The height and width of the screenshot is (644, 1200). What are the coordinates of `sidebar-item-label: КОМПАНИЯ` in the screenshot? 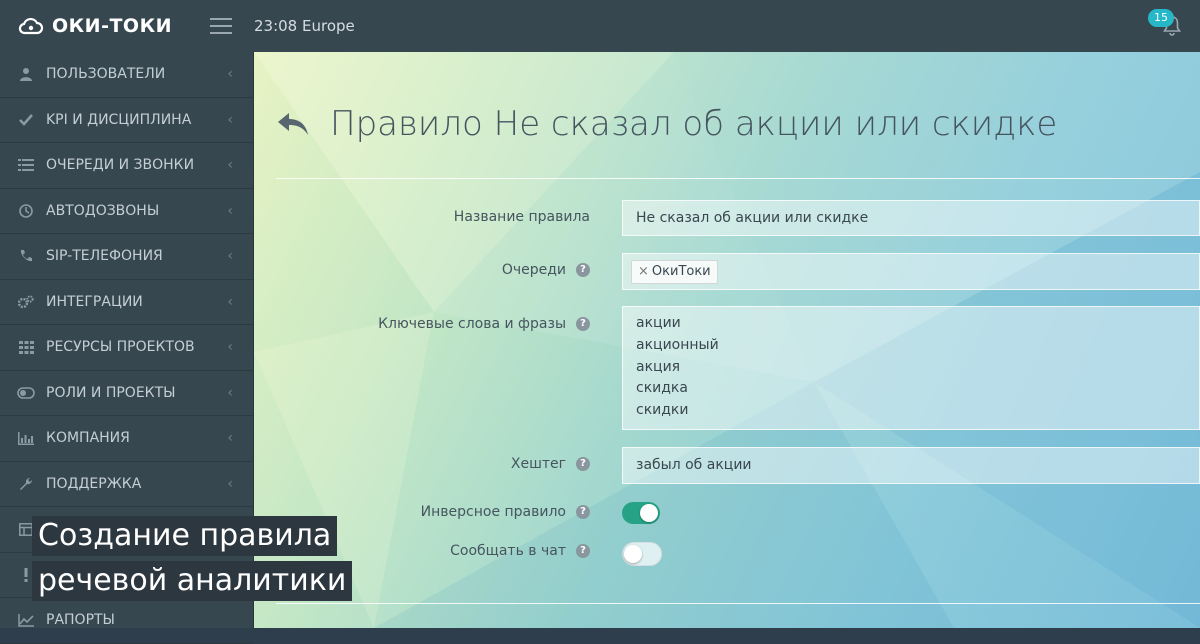 It's located at (88, 438).